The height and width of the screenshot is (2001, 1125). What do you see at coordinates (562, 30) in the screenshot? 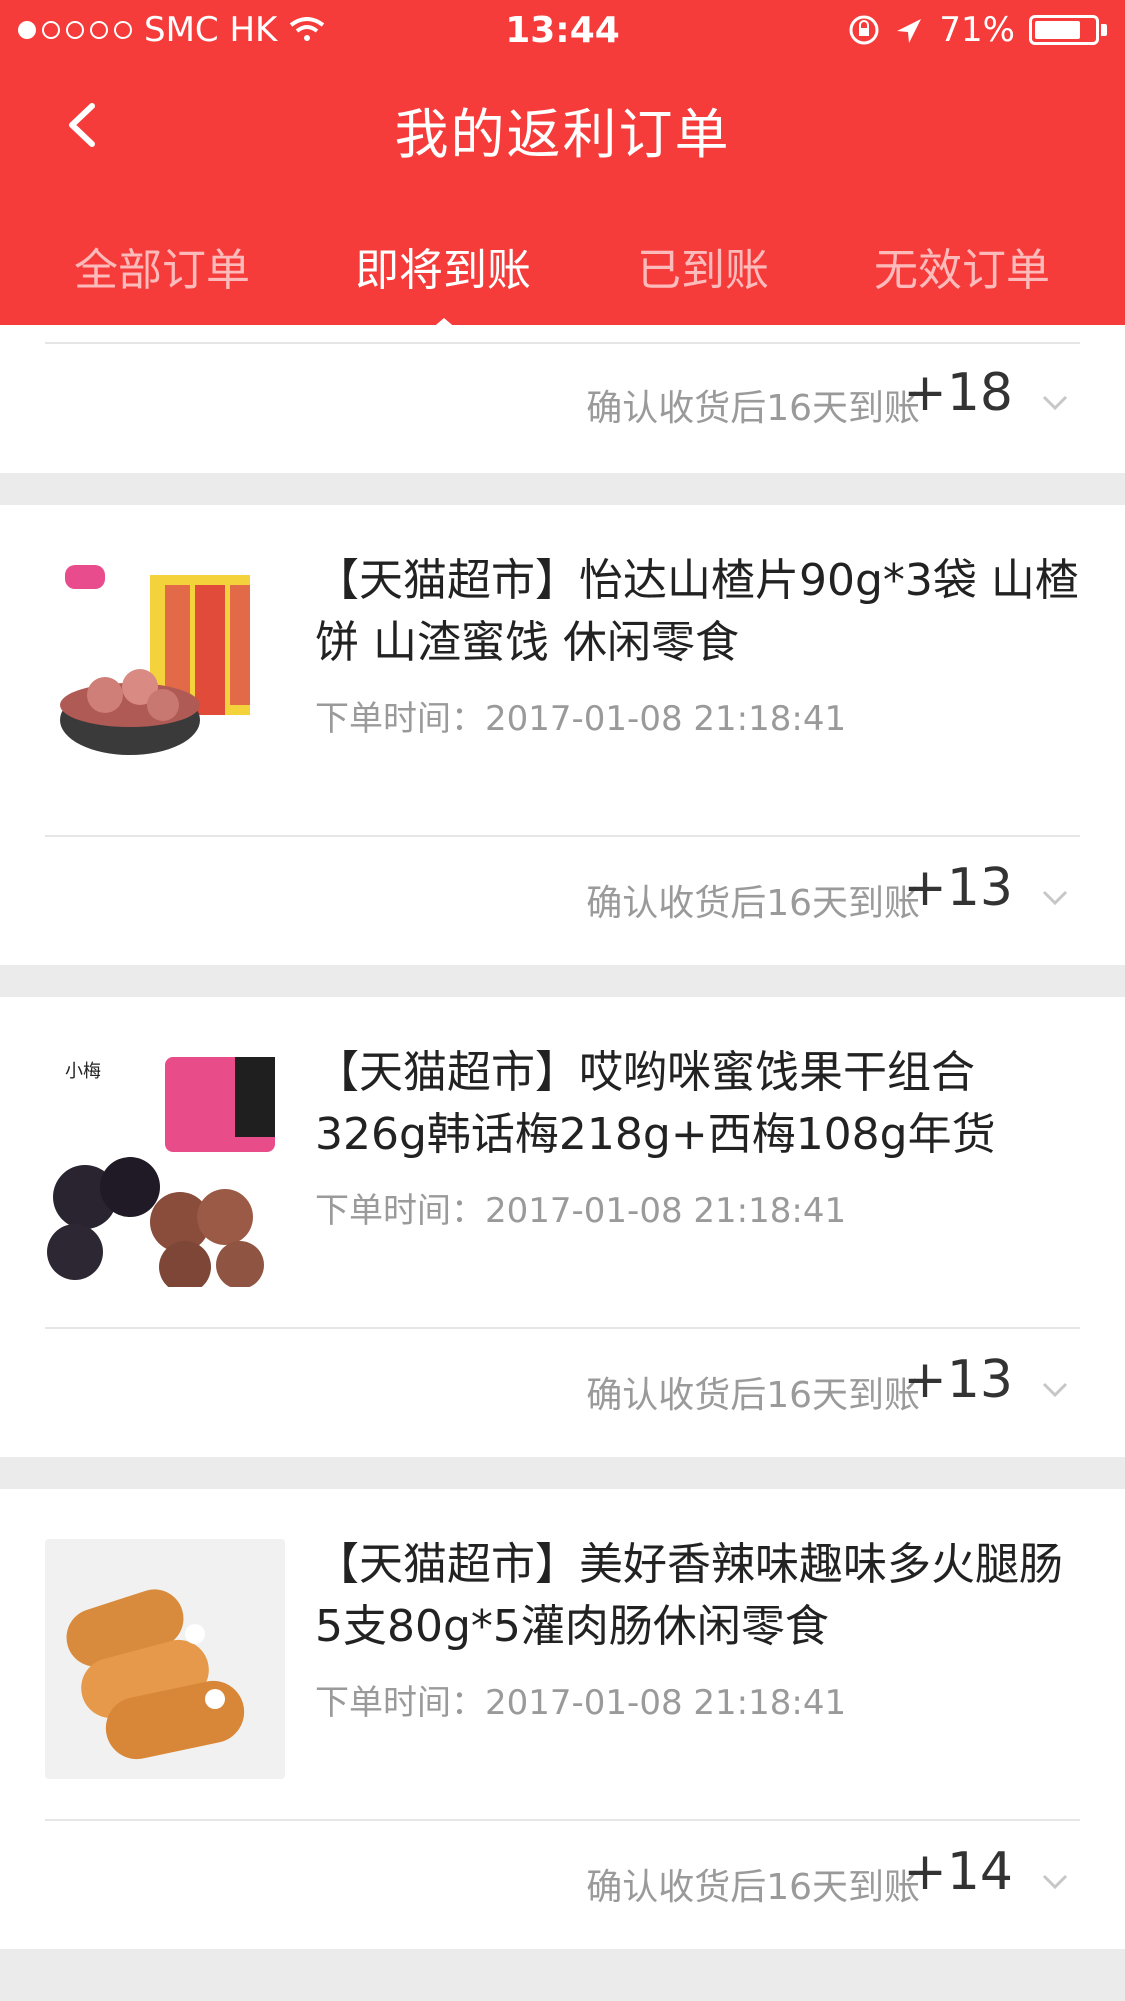
I see `status-bar: SMC HK 13:44 71%` at bounding box center [562, 30].